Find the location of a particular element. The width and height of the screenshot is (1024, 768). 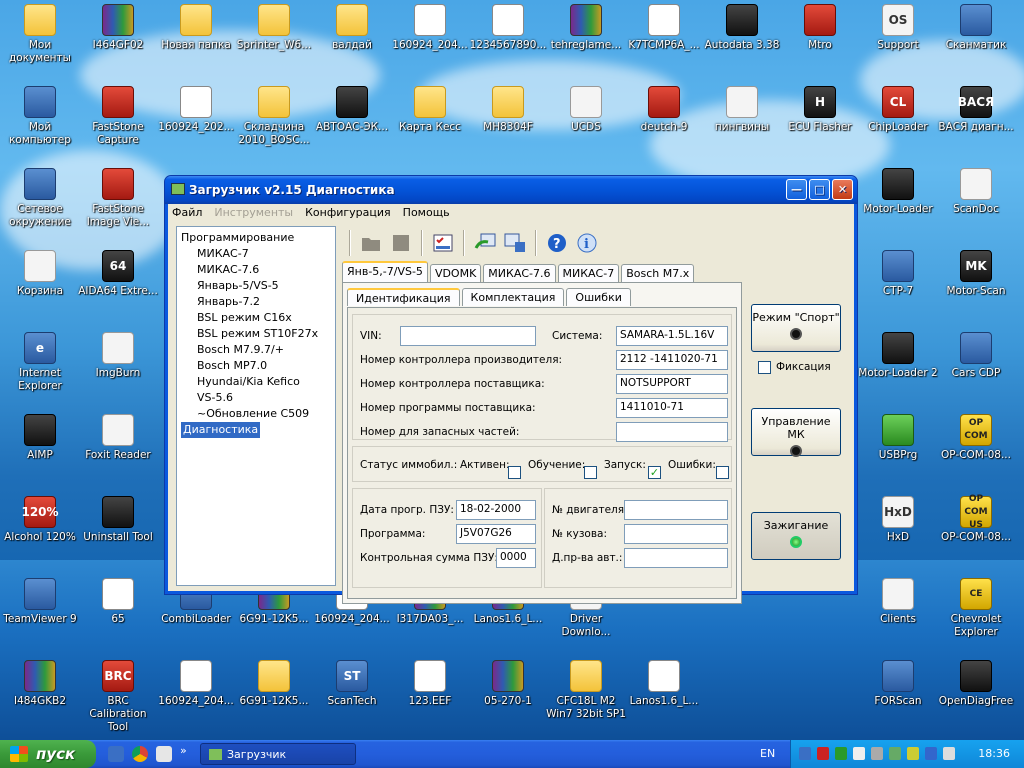

tray-app-icon is located at coordinates (913, 753).